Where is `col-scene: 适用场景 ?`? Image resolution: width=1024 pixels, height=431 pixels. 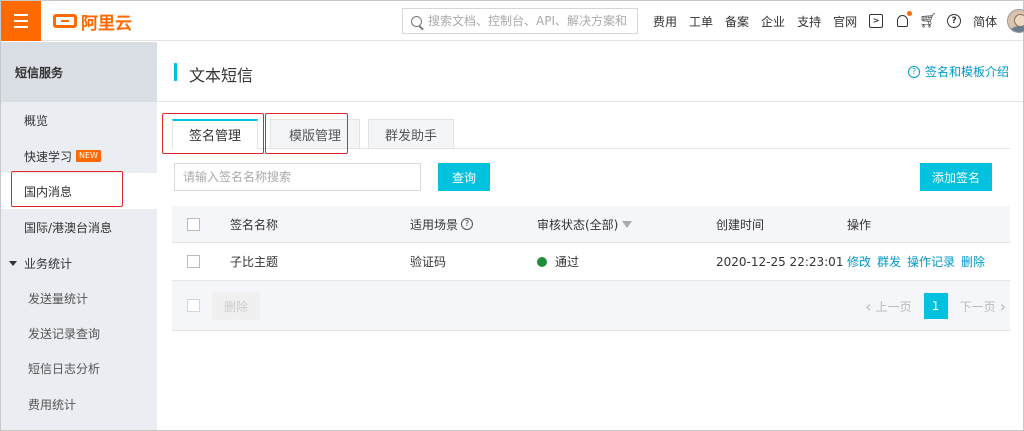
col-scene: 适用场景 ? is located at coordinates (442, 224).